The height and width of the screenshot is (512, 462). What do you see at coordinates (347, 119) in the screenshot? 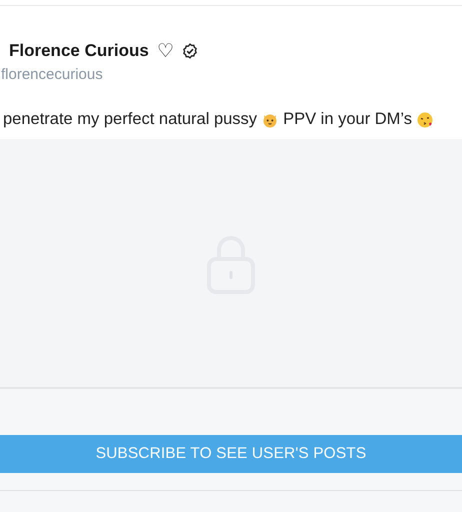
I see `post-text: PPV in your DM’s` at bounding box center [347, 119].